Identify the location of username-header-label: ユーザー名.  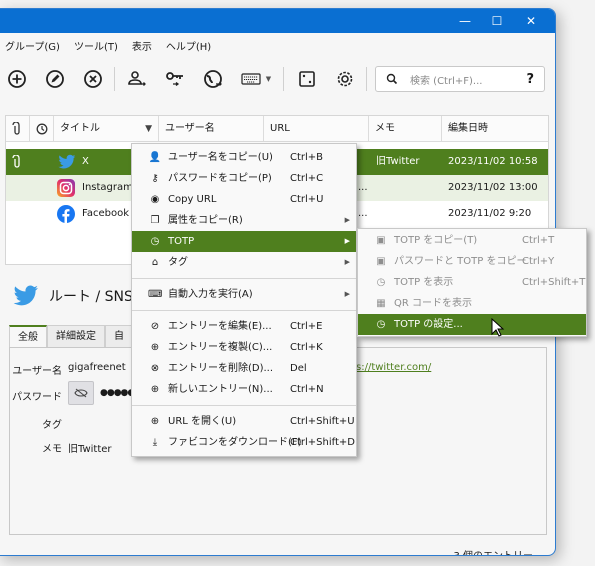
(190, 128).